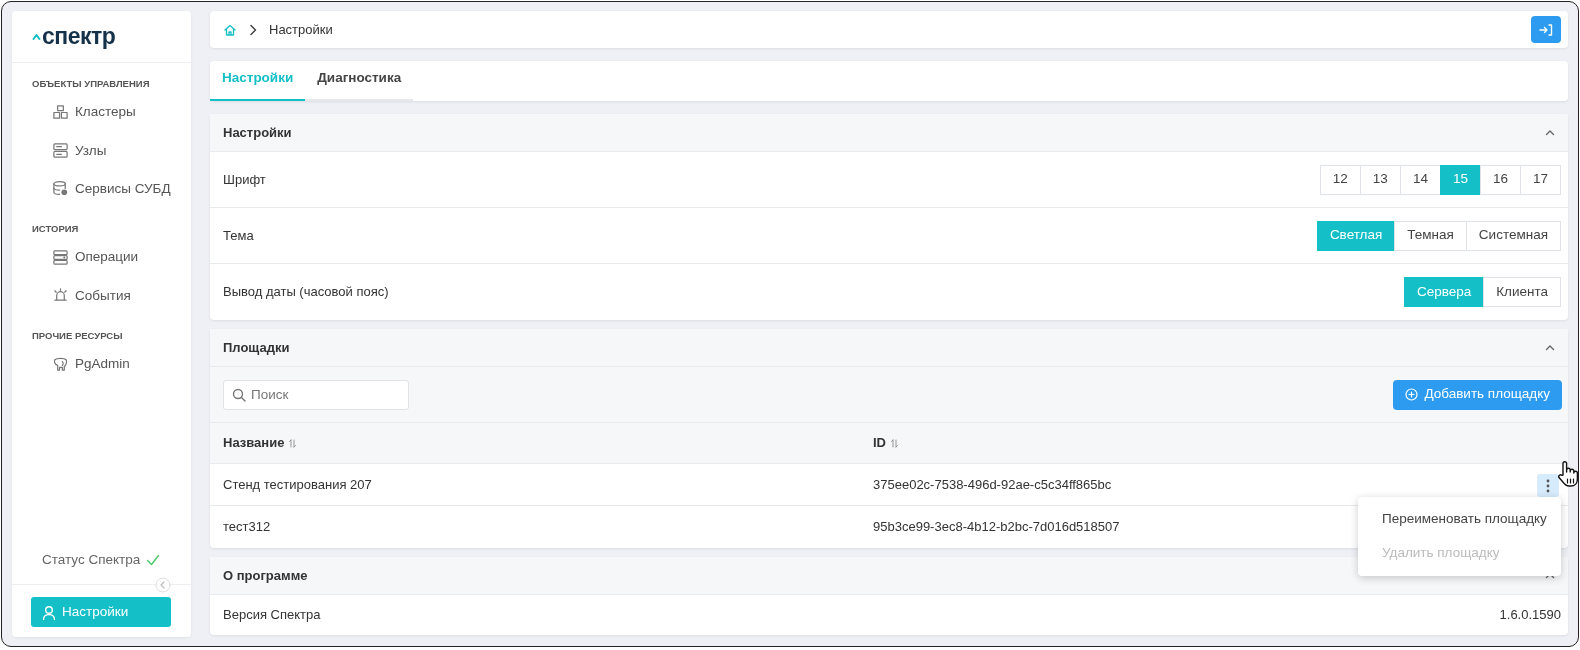 This screenshot has width=1580, height=650. I want to click on option-toggle: 13, so click(1380, 179).